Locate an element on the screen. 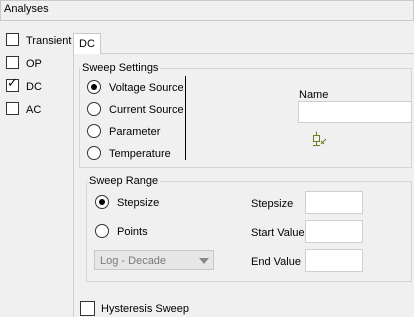 This screenshot has width=414, height=317. check-mark-icon: ✓ is located at coordinates (12, 83).